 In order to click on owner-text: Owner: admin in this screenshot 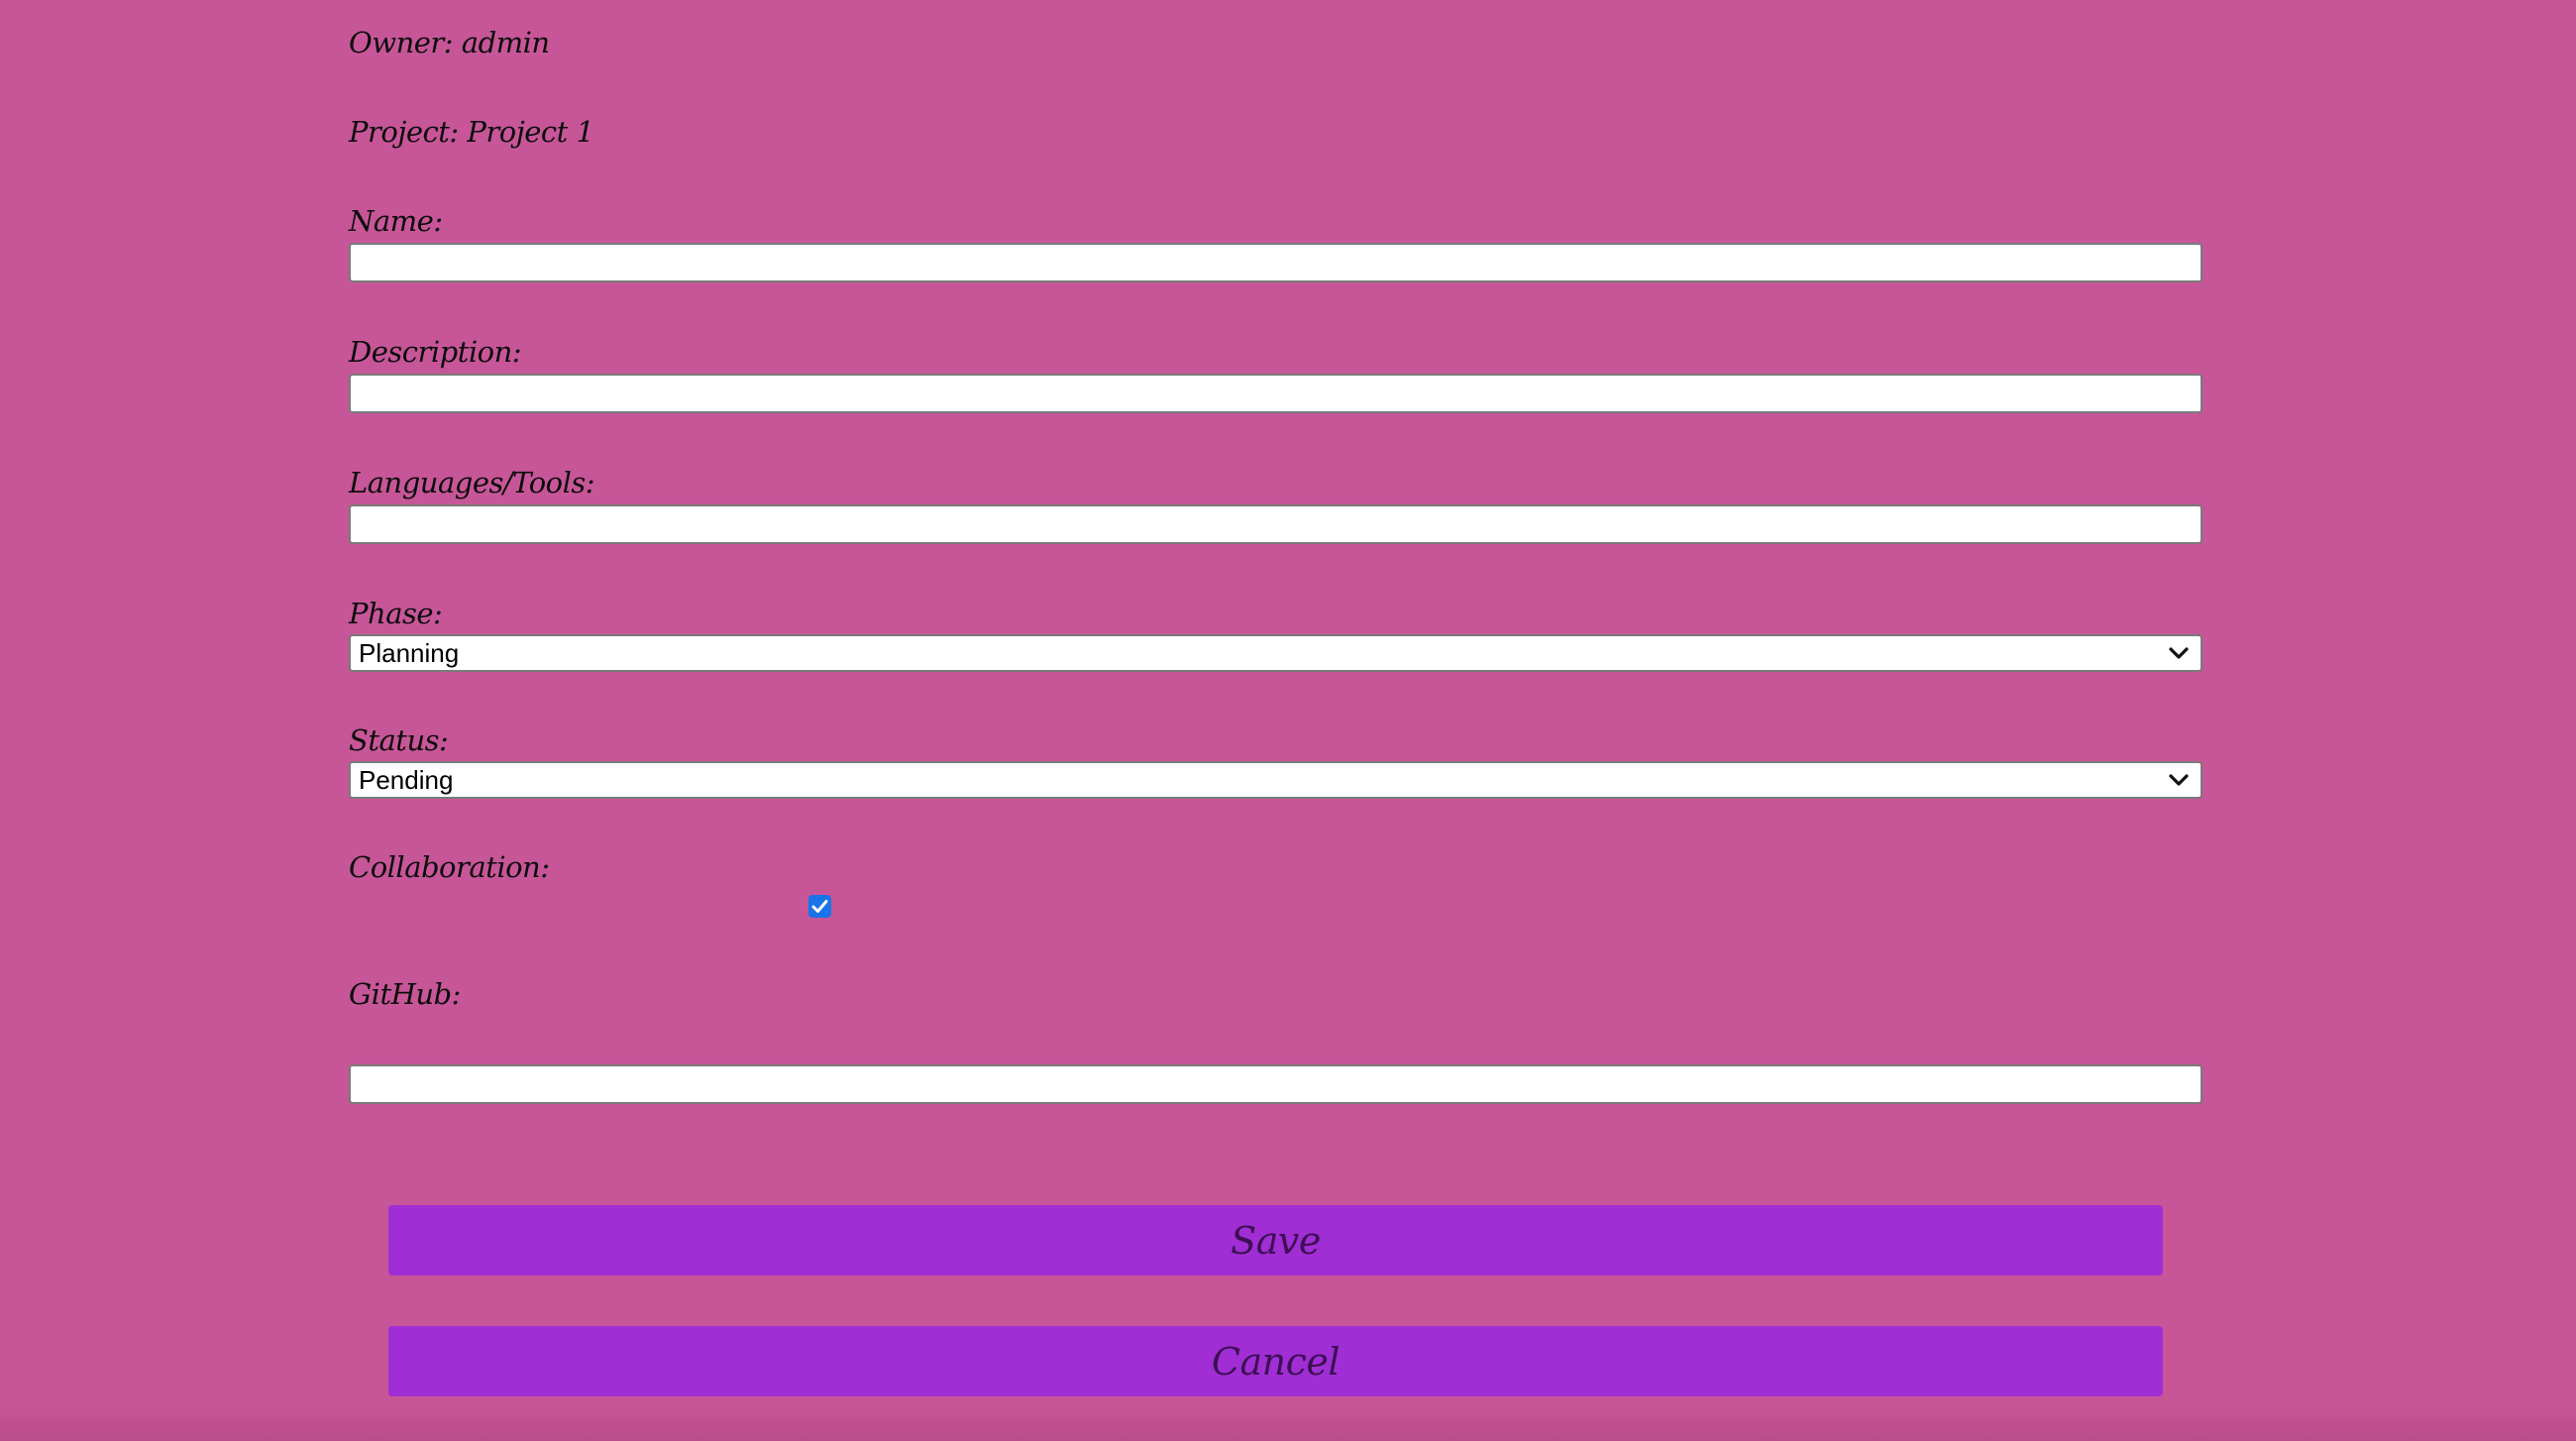, I will do `click(449, 42)`.